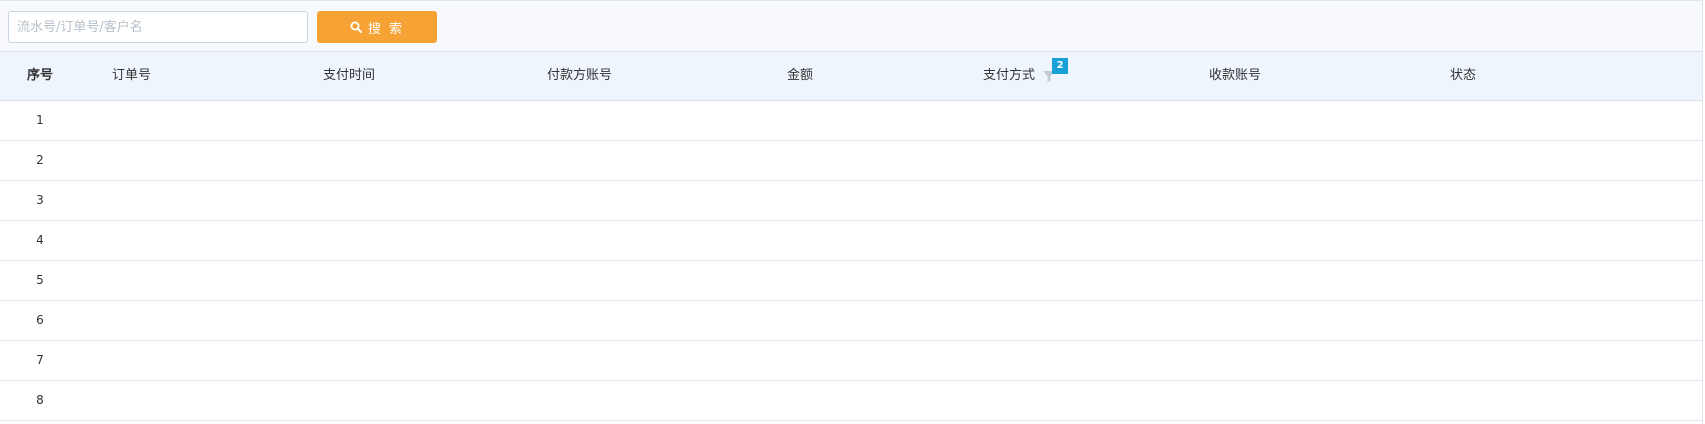  Describe the element at coordinates (851, 361) in the screenshot. I see `table-row: 7` at that location.